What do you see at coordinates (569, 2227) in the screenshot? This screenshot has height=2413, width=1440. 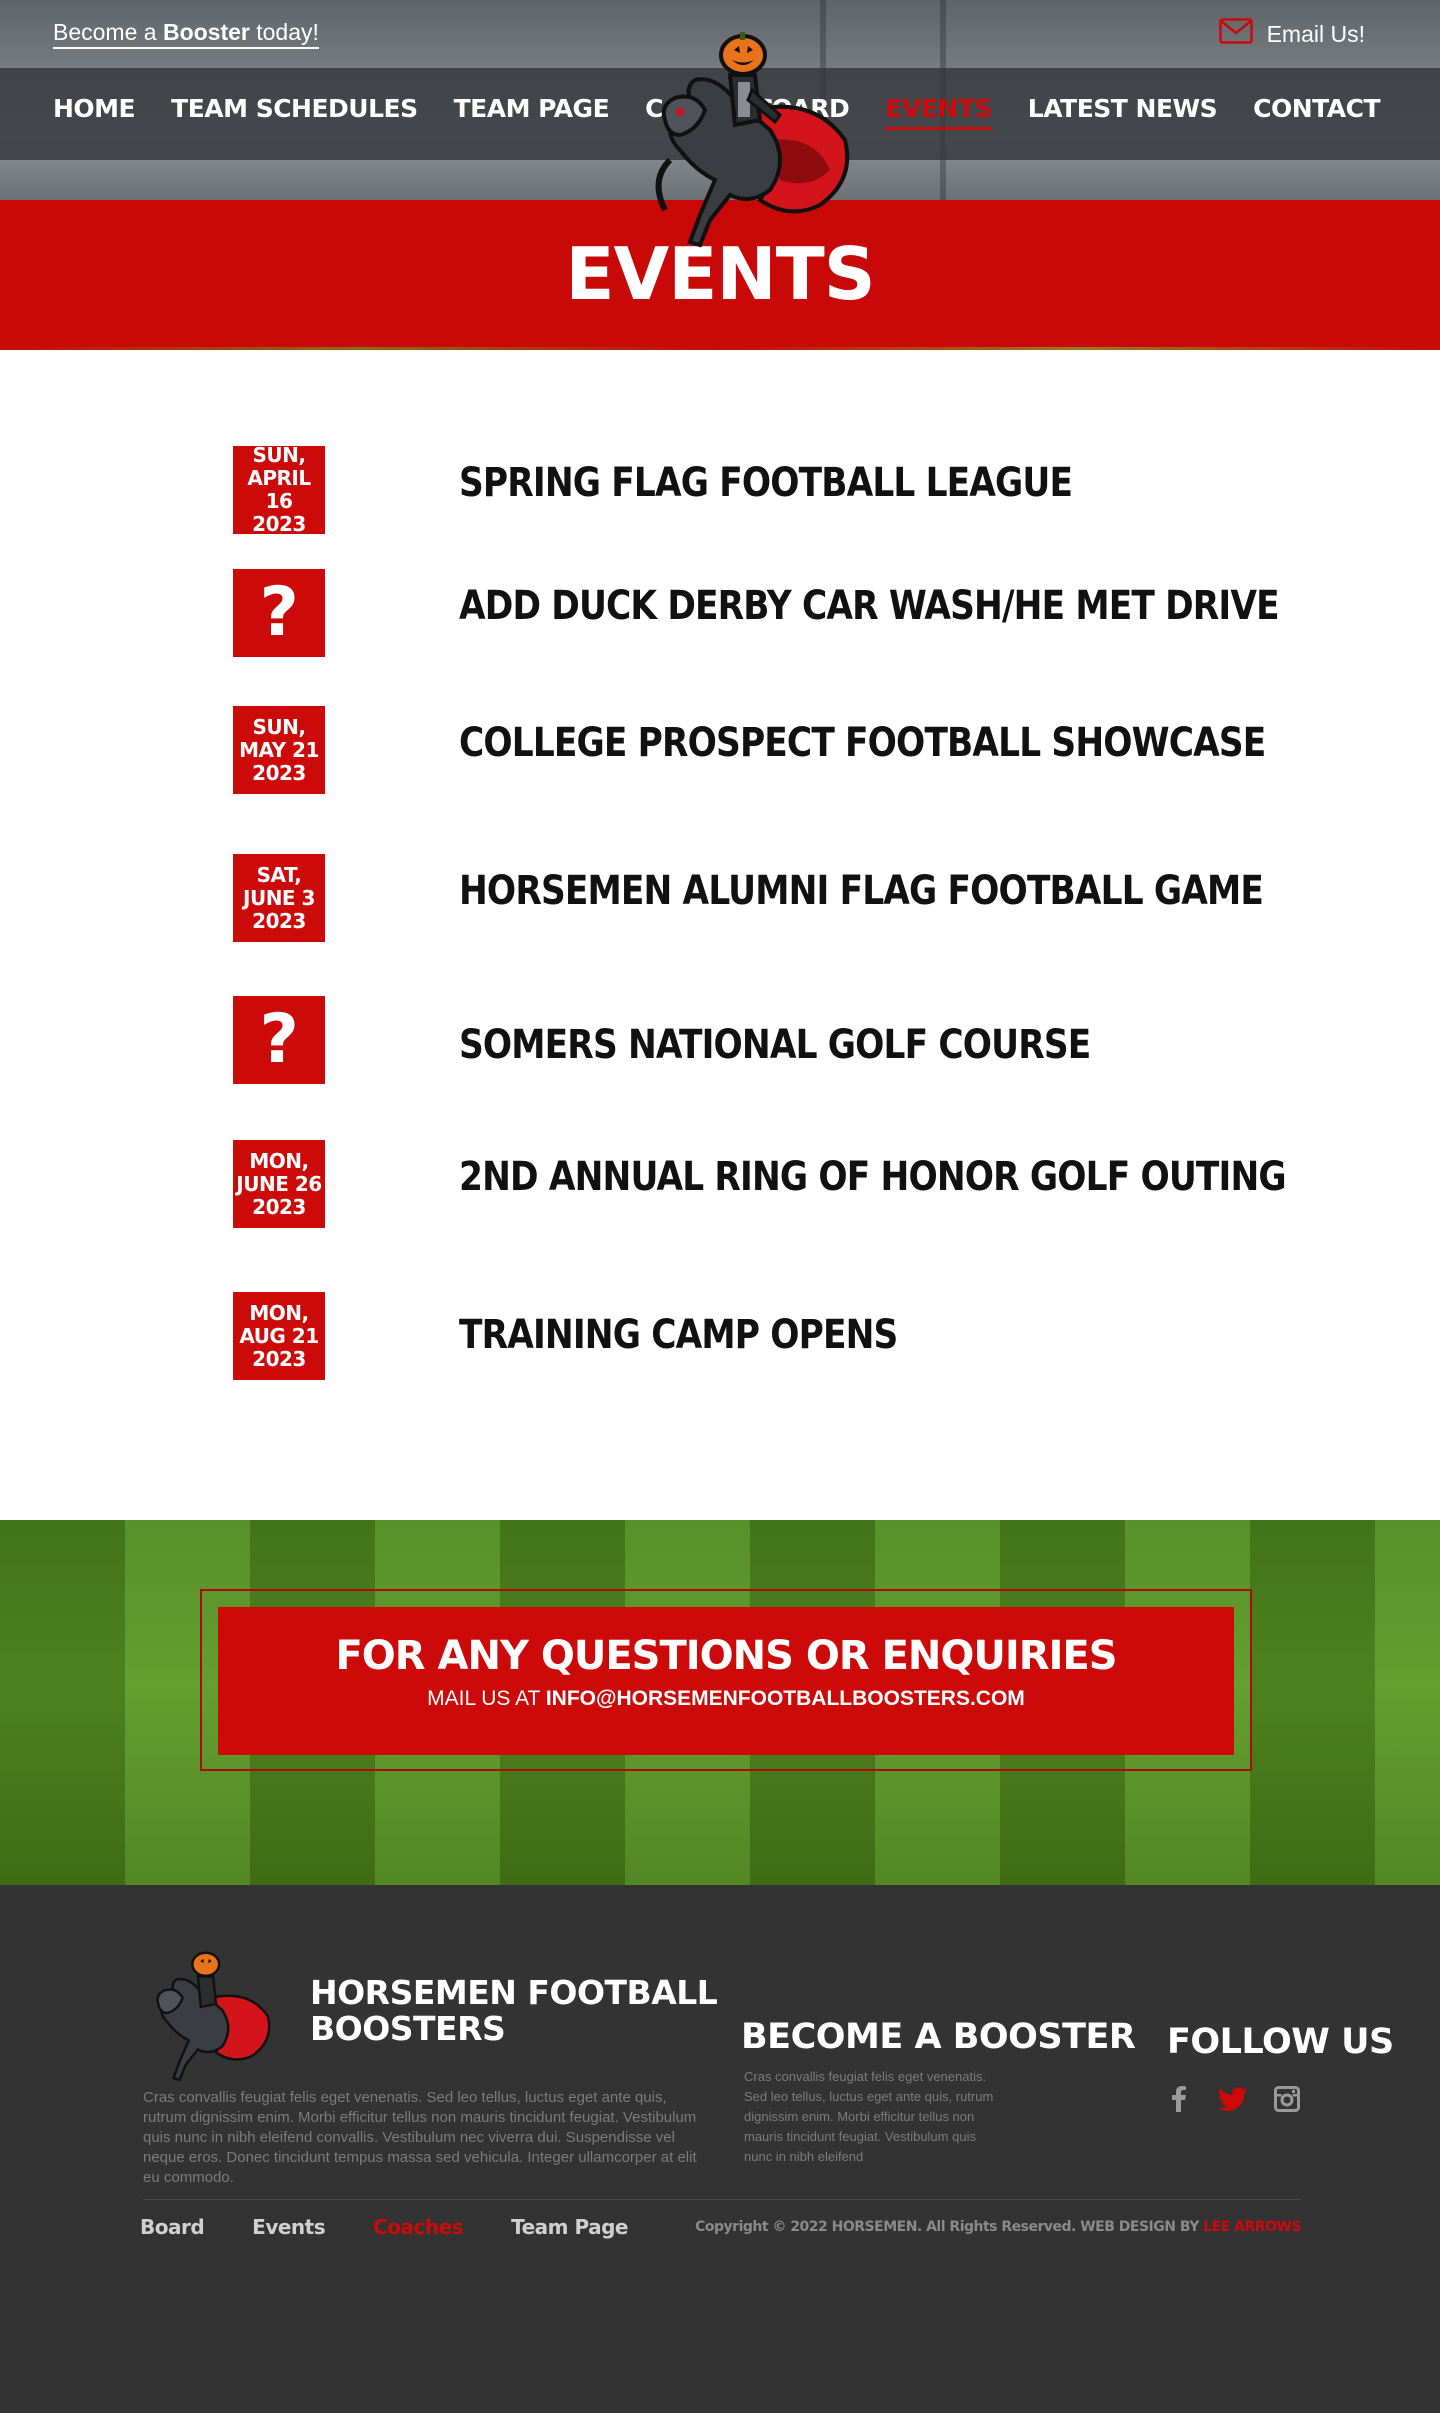 I see `footer-link-team-page: Team Page` at bounding box center [569, 2227].